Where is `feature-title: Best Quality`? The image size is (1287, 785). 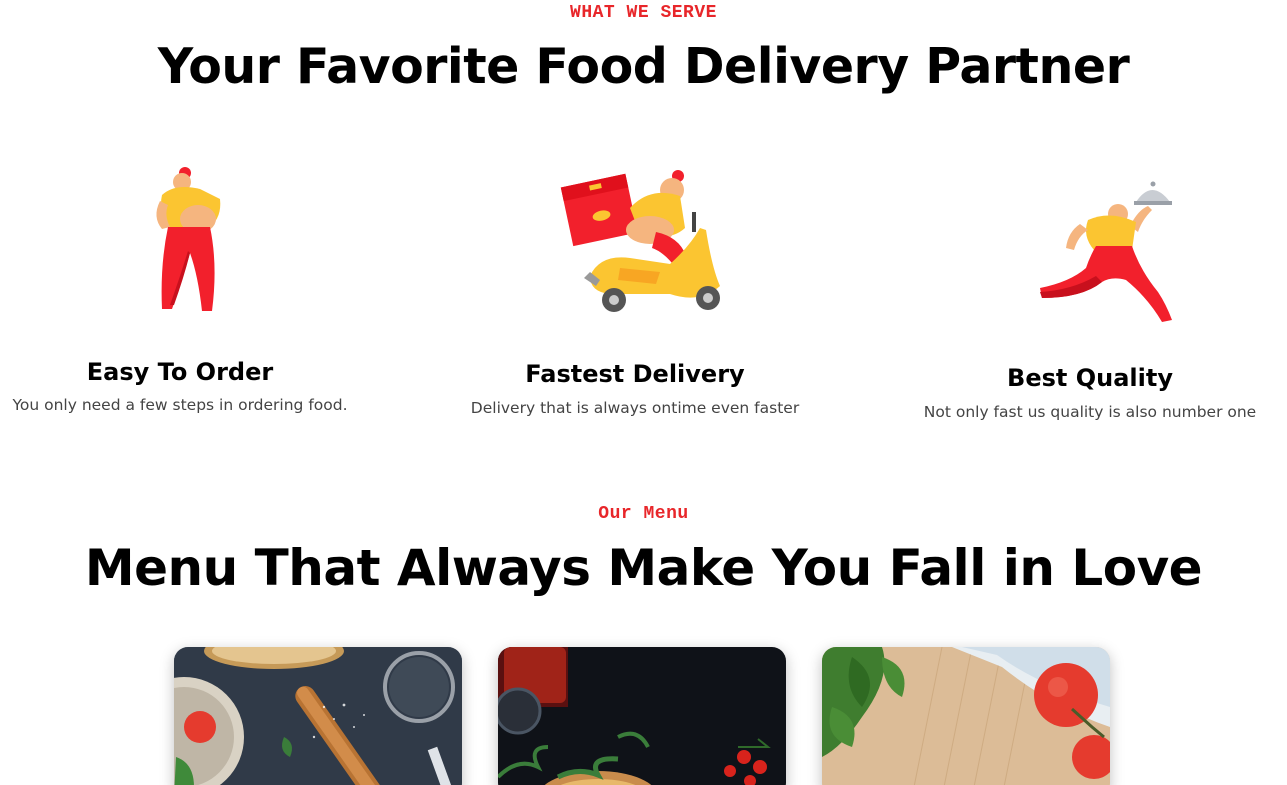
feature-title: Best Quality is located at coordinates (1090, 378).